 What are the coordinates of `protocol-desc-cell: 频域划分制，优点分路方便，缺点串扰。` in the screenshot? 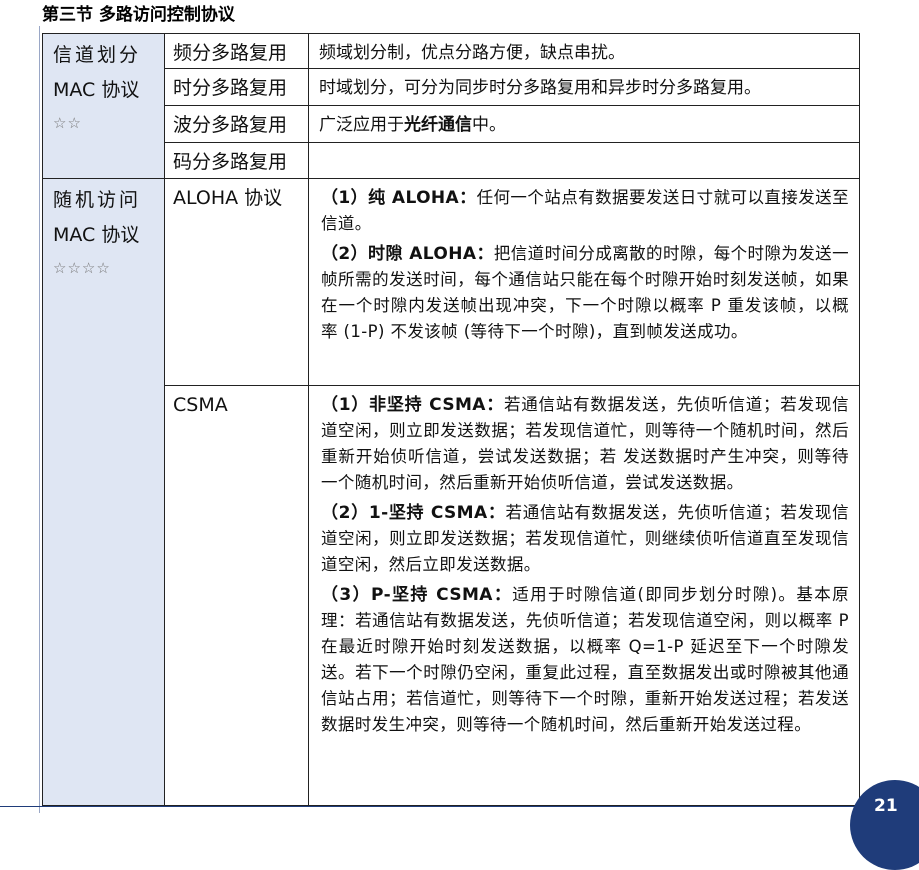 It's located at (584, 51).